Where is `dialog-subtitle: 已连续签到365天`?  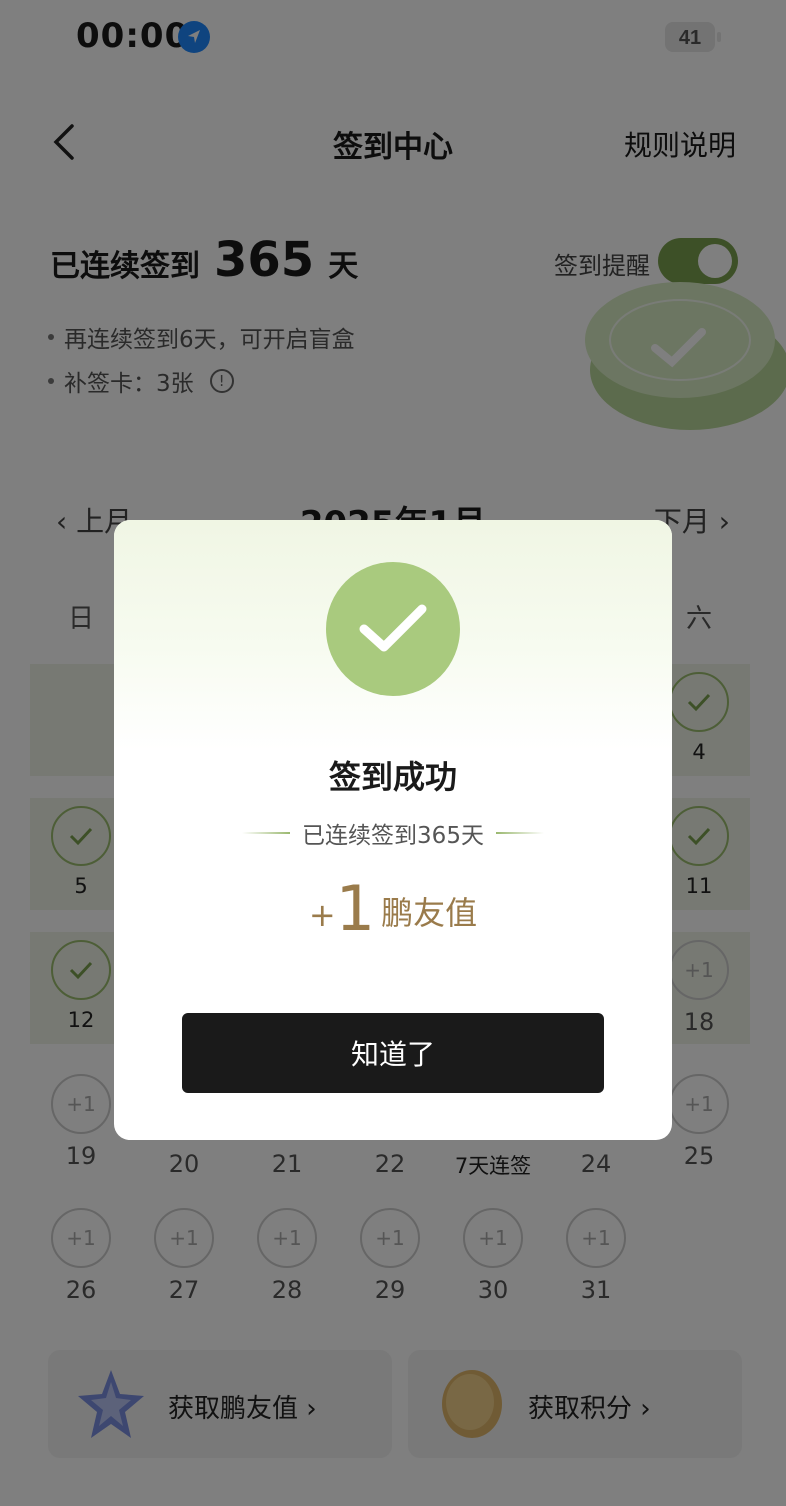 dialog-subtitle: 已连续签到365天 is located at coordinates (393, 833).